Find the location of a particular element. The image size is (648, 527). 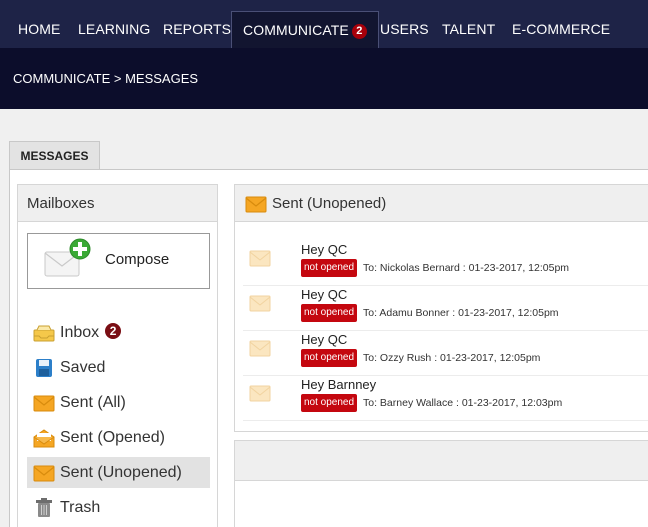

tab-messages: MESSAGES is located at coordinates (54, 155).